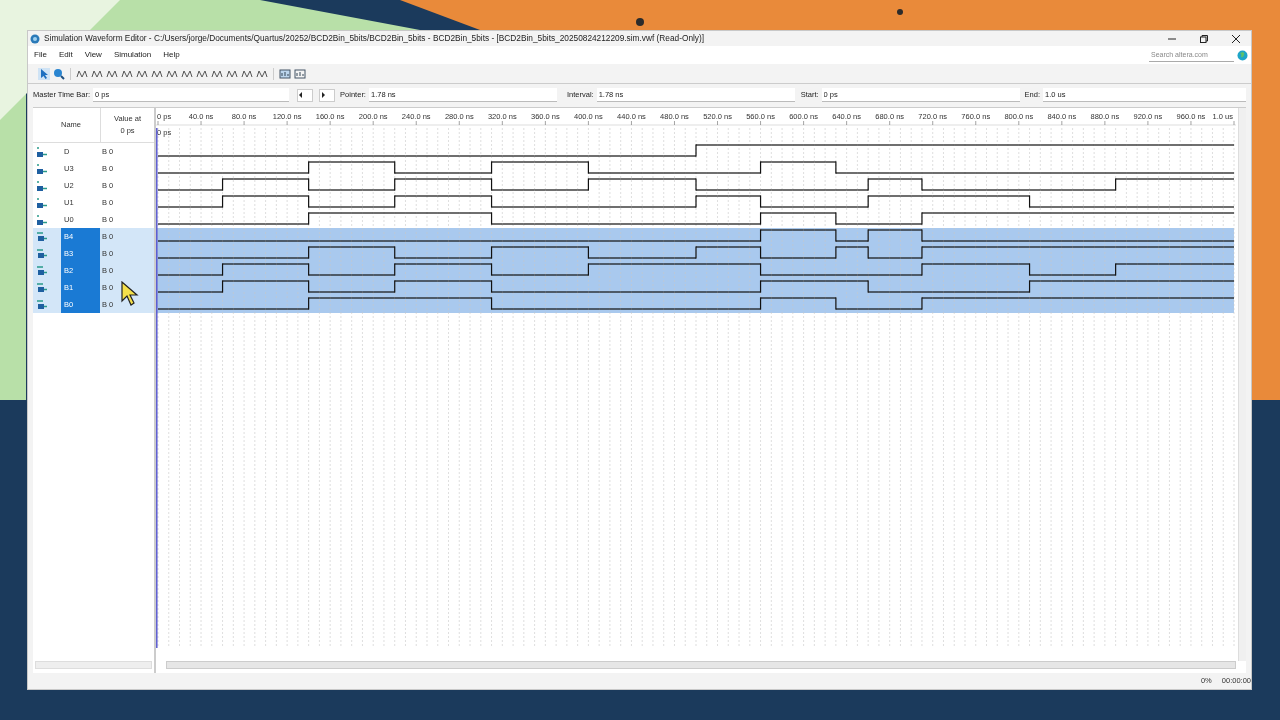  Describe the element at coordinates (59, 73) in the screenshot. I see `zoom-icon` at that location.